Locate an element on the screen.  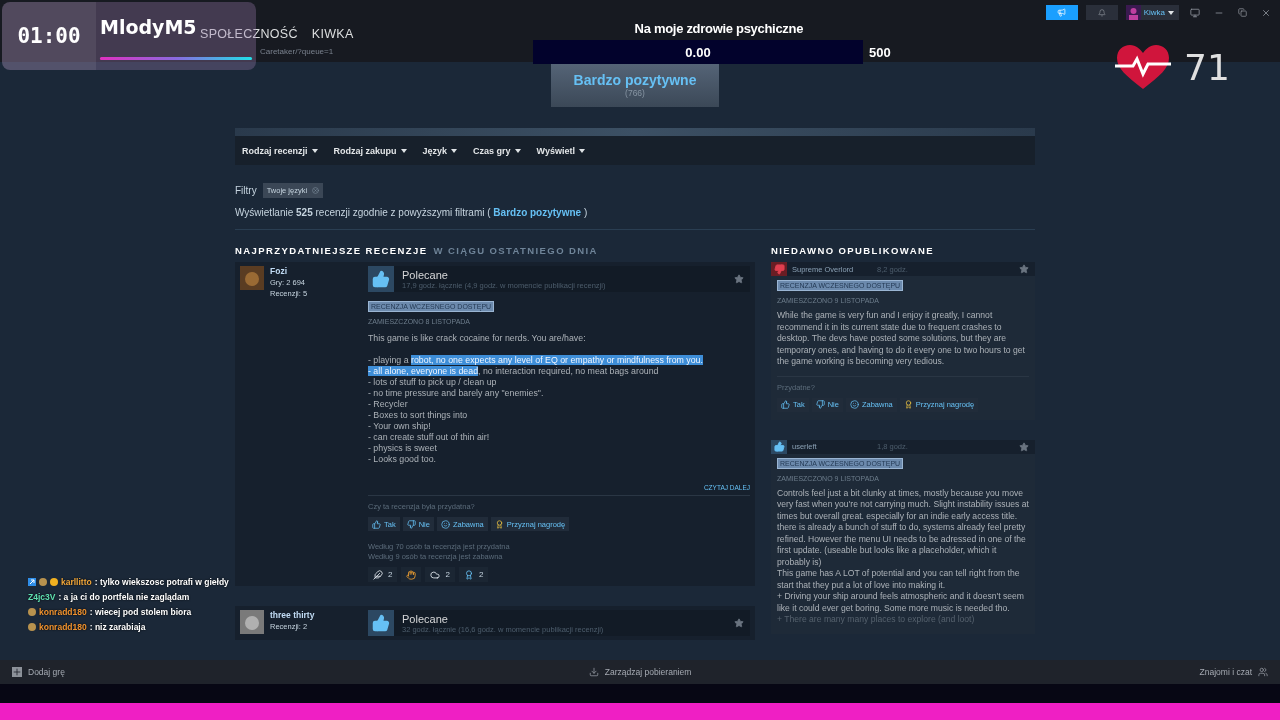
download-icon is located at coordinates (593, 672).